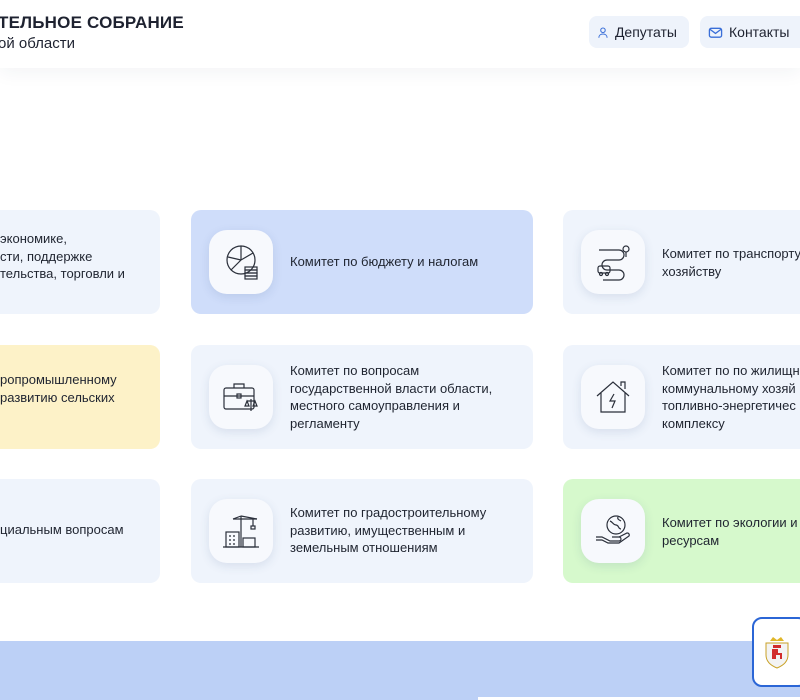 The width and height of the screenshot is (800, 700). I want to click on deputies-button: Депутаты, so click(639, 32).